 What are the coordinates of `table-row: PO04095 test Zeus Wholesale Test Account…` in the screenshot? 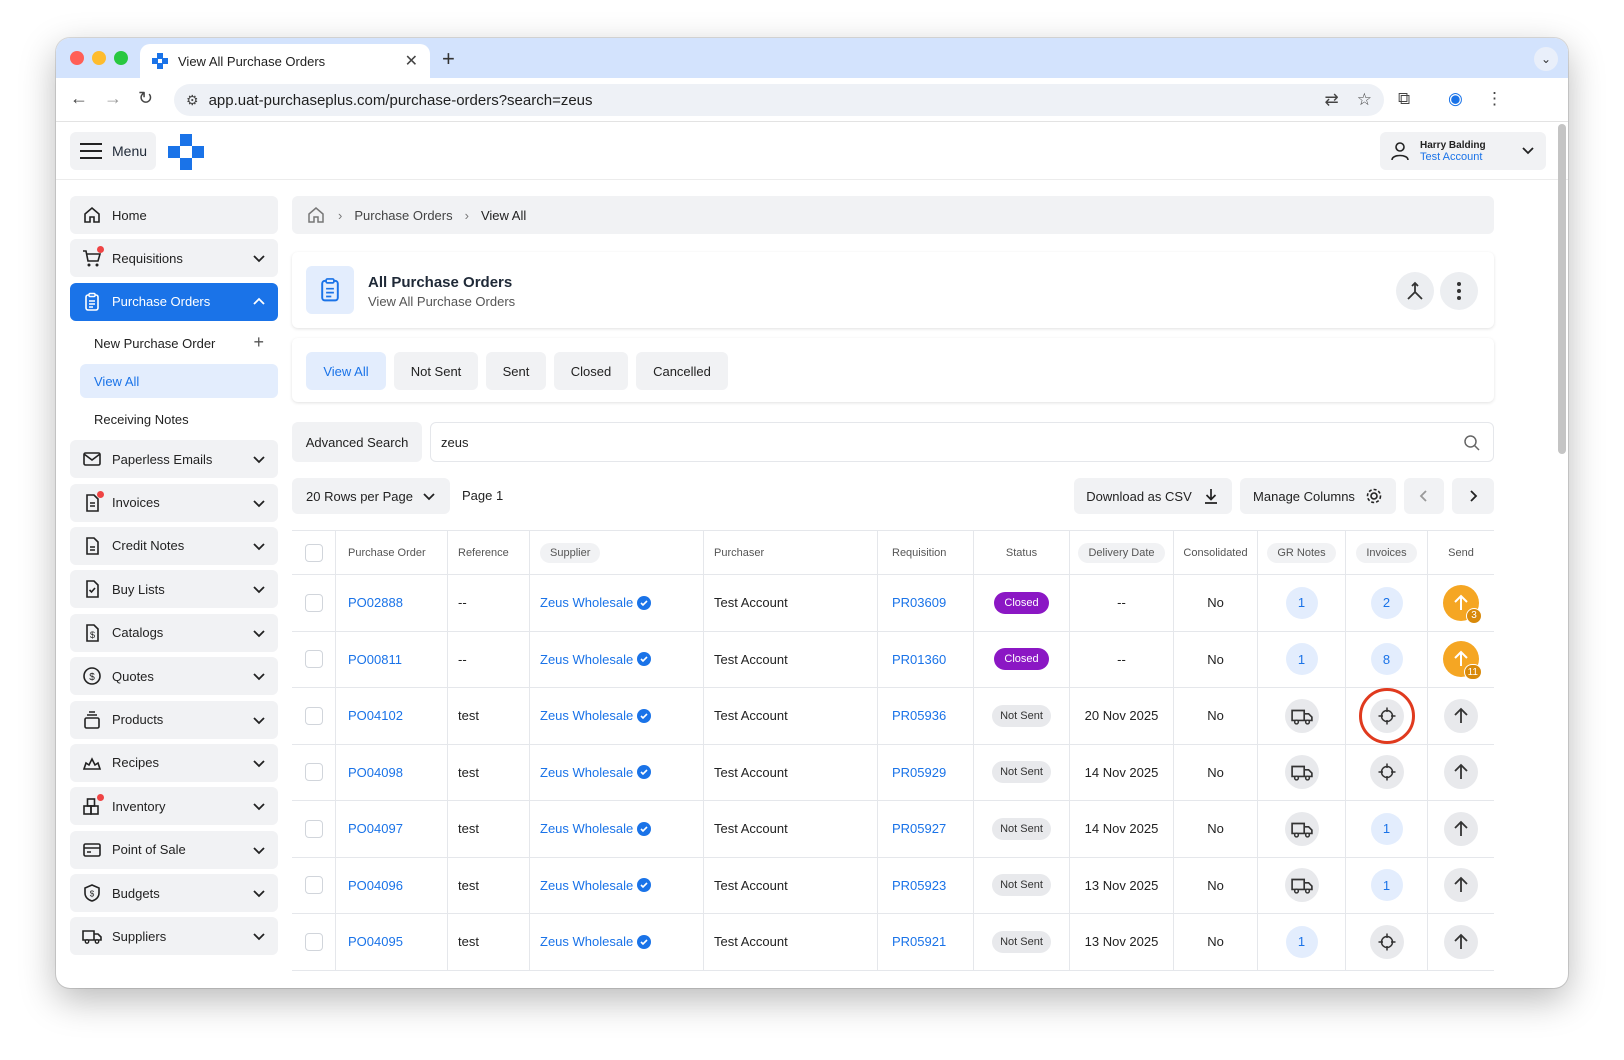 It's located at (893, 942).